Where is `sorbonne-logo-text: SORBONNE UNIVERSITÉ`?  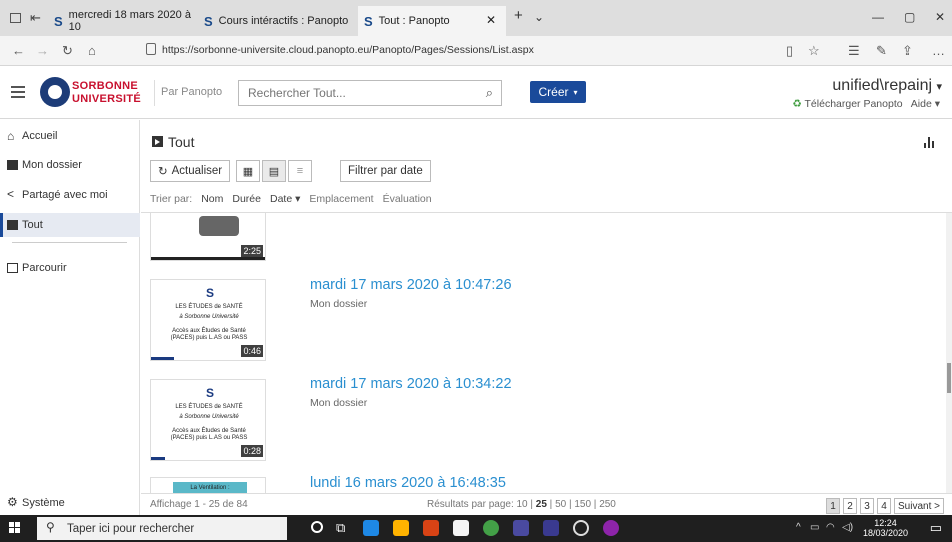
sorbonne-logo-text: SORBONNE UNIVERSITÉ is located at coordinates (106, 93).